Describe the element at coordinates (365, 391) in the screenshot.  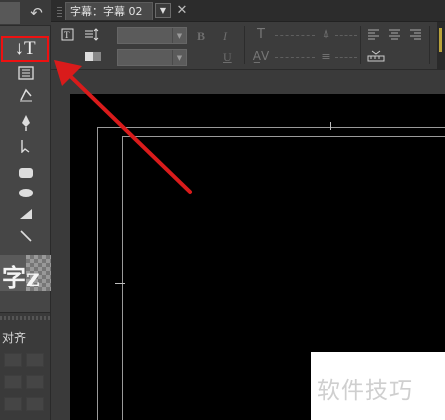
I see `watermark-text: 软件技巧` at that location.